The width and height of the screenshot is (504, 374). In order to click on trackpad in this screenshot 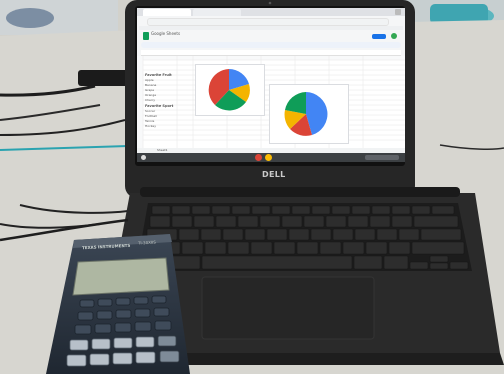, I will do `click(288, 308)`.